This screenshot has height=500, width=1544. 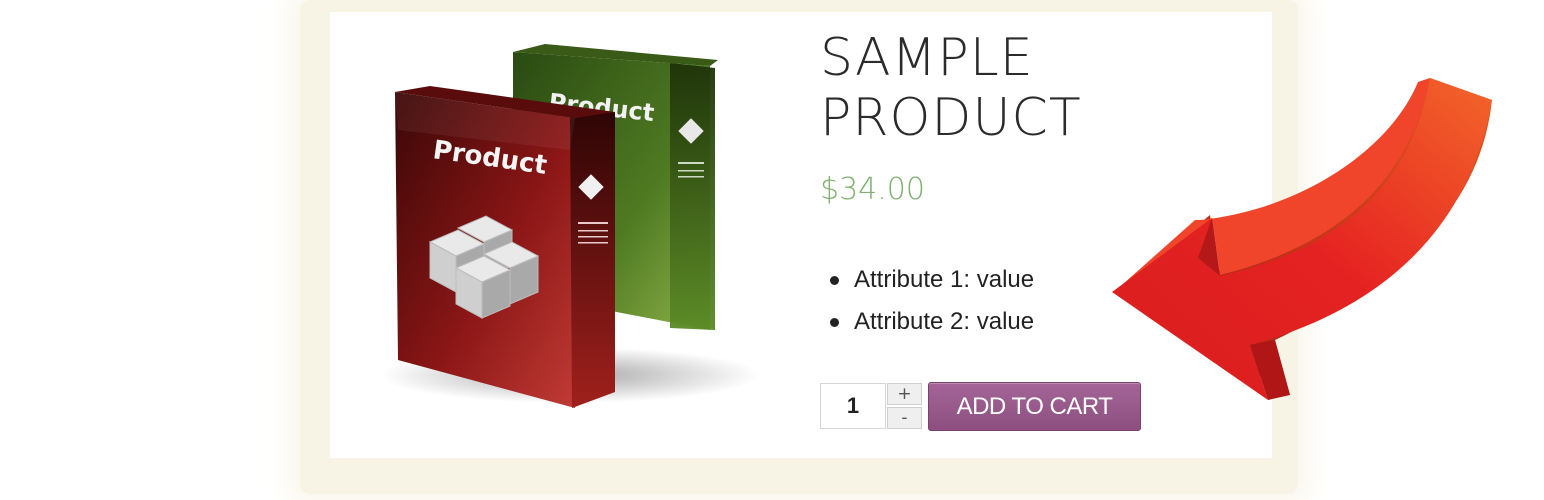 I want to click on list-item: Attribute 2: value, so click(x=931, y=325).